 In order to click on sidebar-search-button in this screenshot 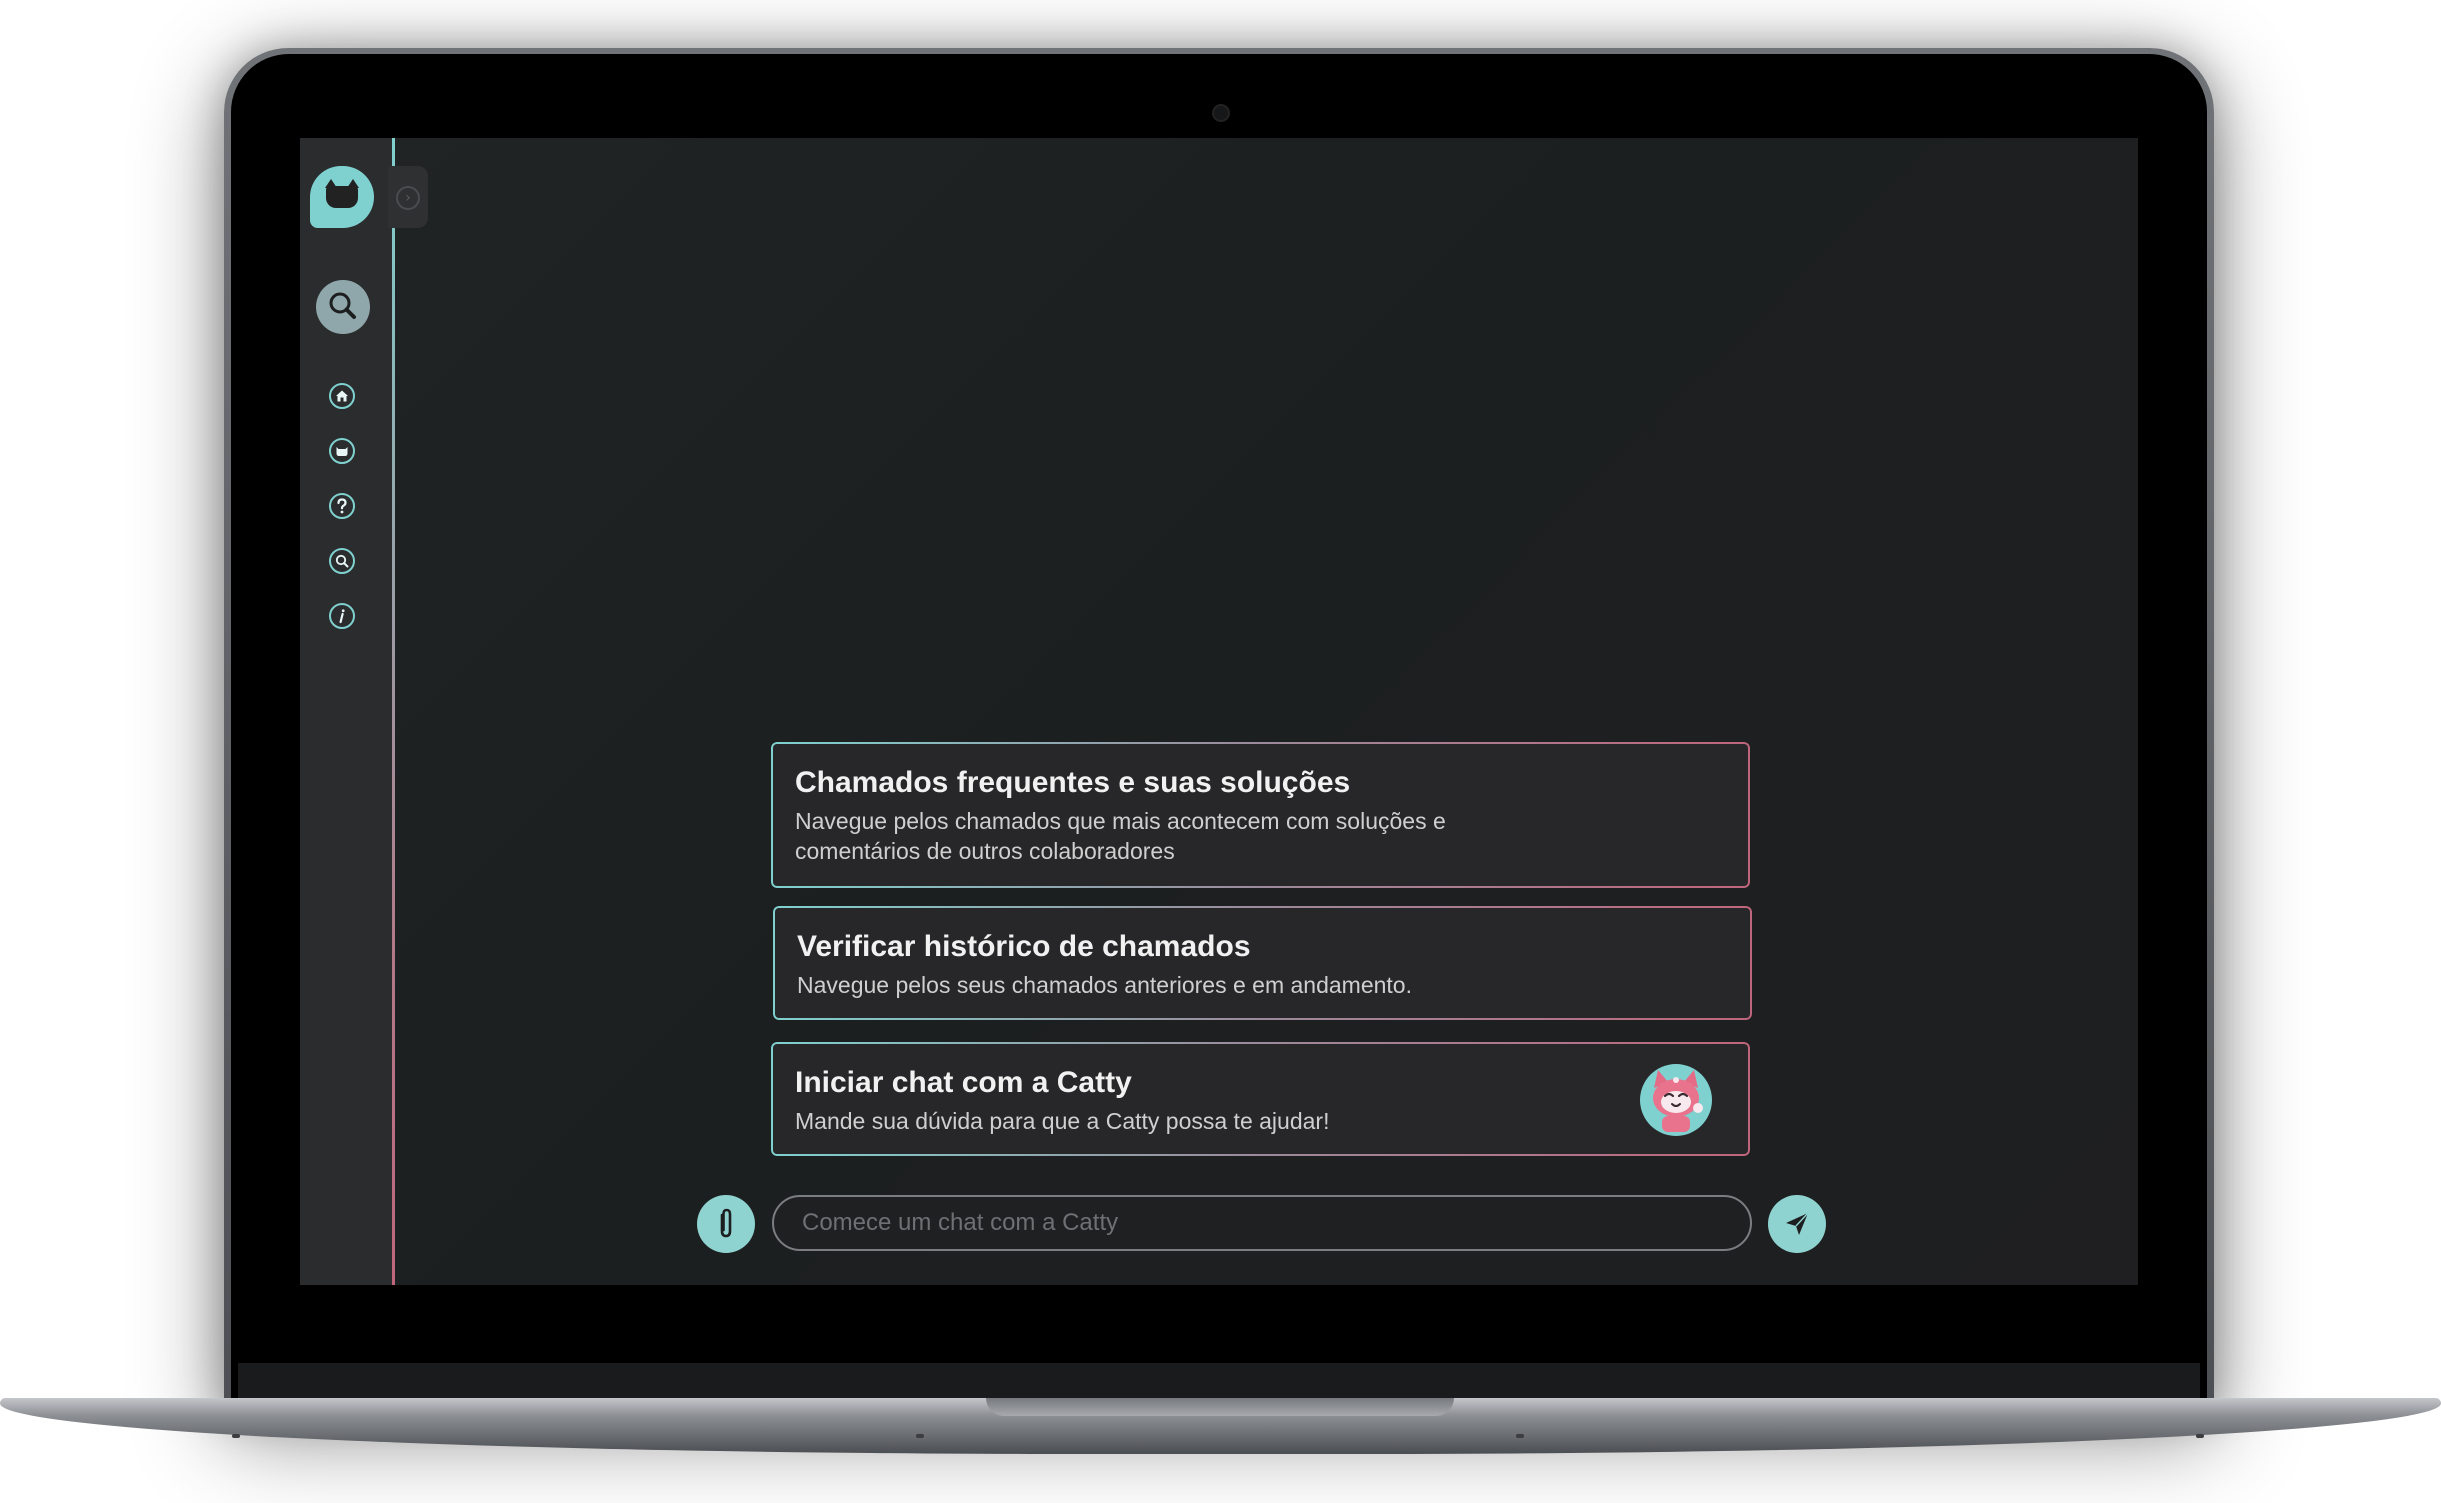, I will do `click(343, 307)`.